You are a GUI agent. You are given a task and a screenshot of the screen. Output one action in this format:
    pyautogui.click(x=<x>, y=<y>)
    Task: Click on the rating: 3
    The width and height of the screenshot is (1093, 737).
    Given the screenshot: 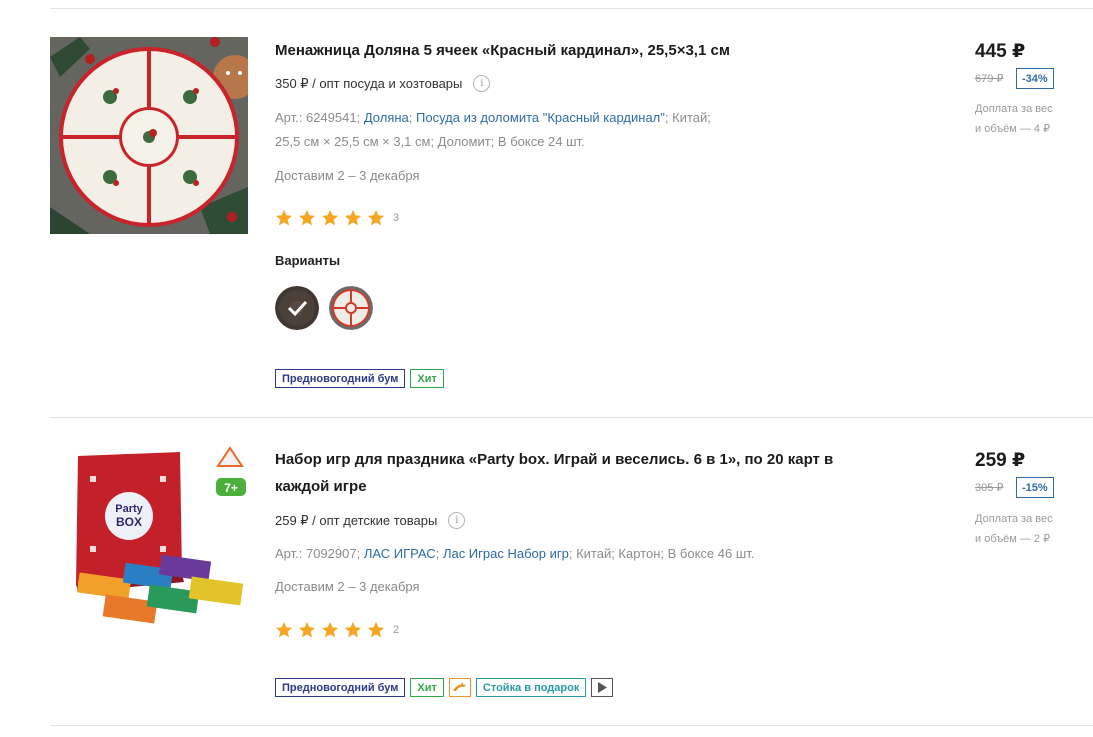 What is the action you would take?
    pyautogui.click(x=337, y=218)
    